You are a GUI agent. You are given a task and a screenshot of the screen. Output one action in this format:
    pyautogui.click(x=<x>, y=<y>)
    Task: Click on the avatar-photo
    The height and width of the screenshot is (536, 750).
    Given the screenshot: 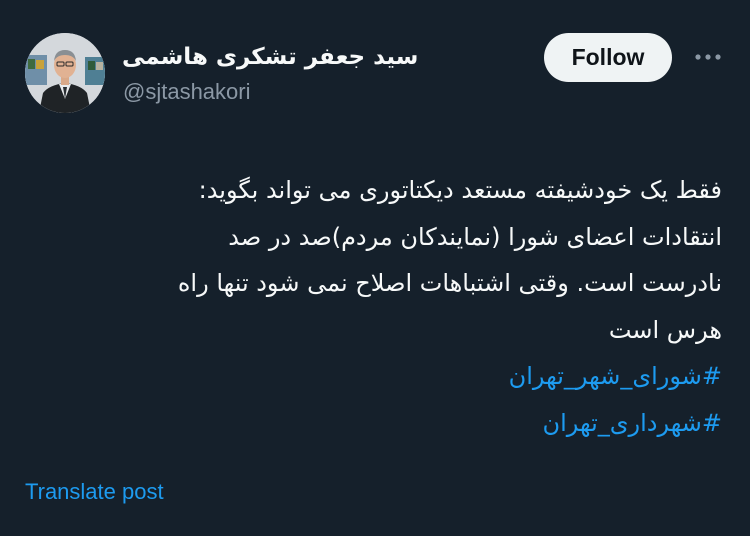 What is the action you would take?
    pyautogui.click(x=65, y=73)
    